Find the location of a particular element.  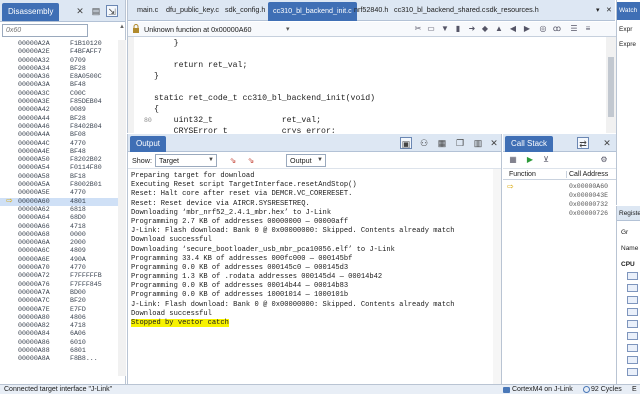

call-stack-row: 0x0000043E is located at coordinates (559, 196).